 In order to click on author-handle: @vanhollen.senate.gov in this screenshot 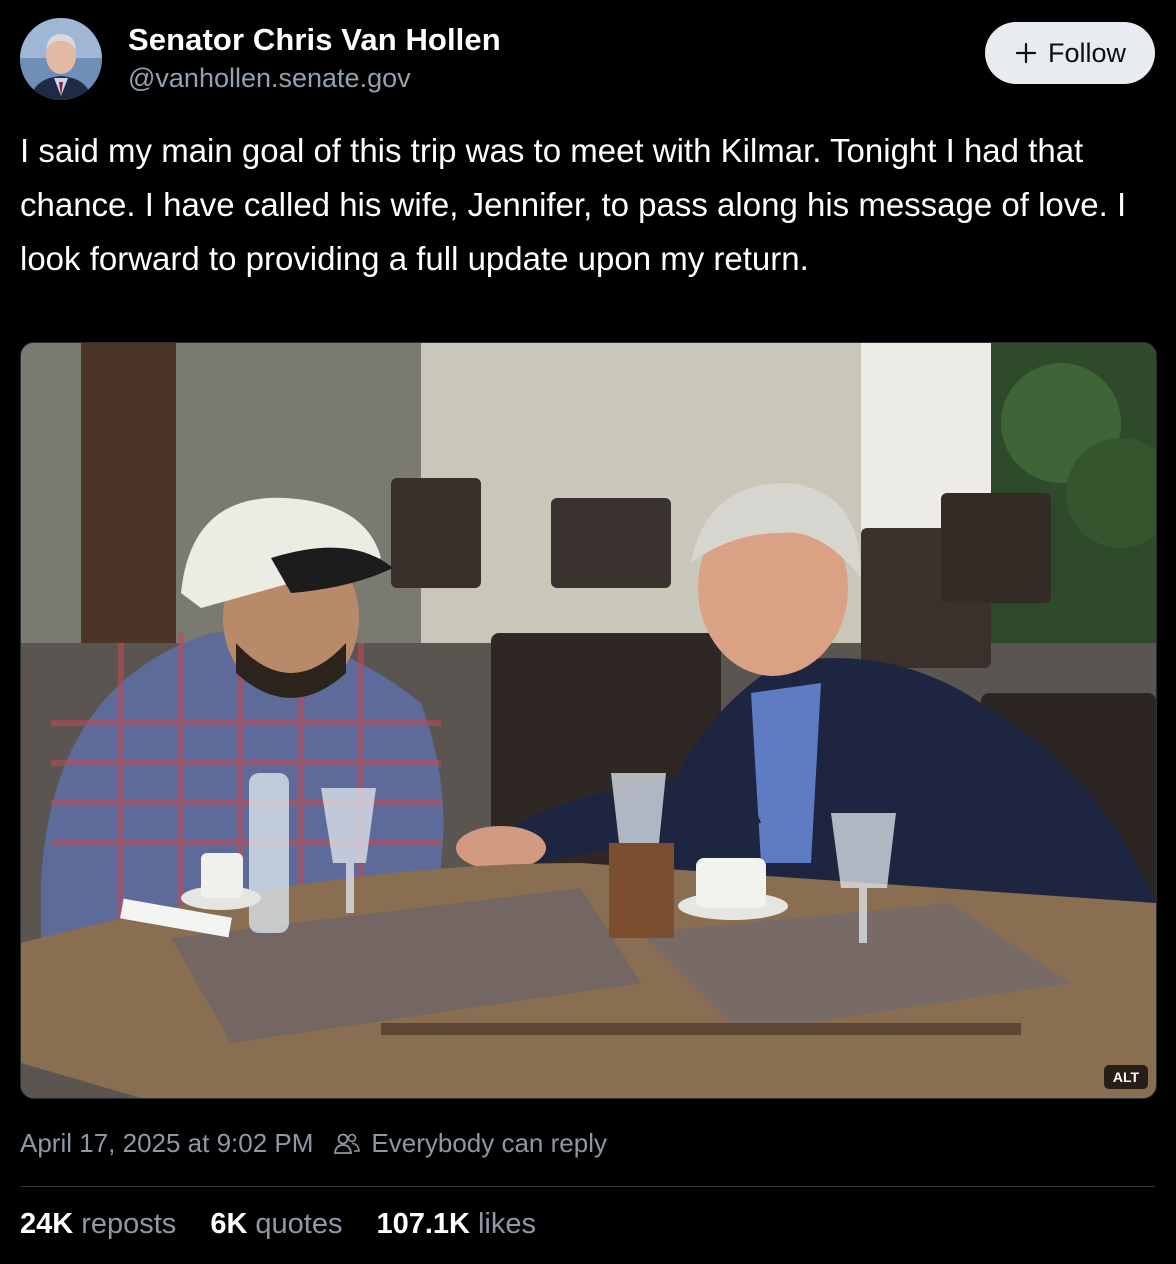, I will do `click(269, 78)`.